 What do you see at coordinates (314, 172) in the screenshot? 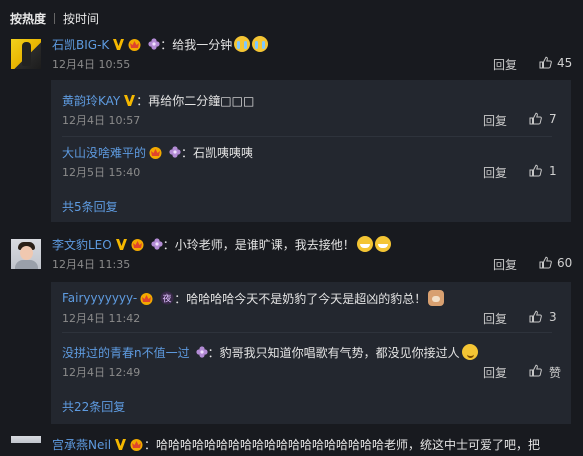
I see `reply-meta: 12月5日 15:40 回复 1` at bounding box center [314, 172].